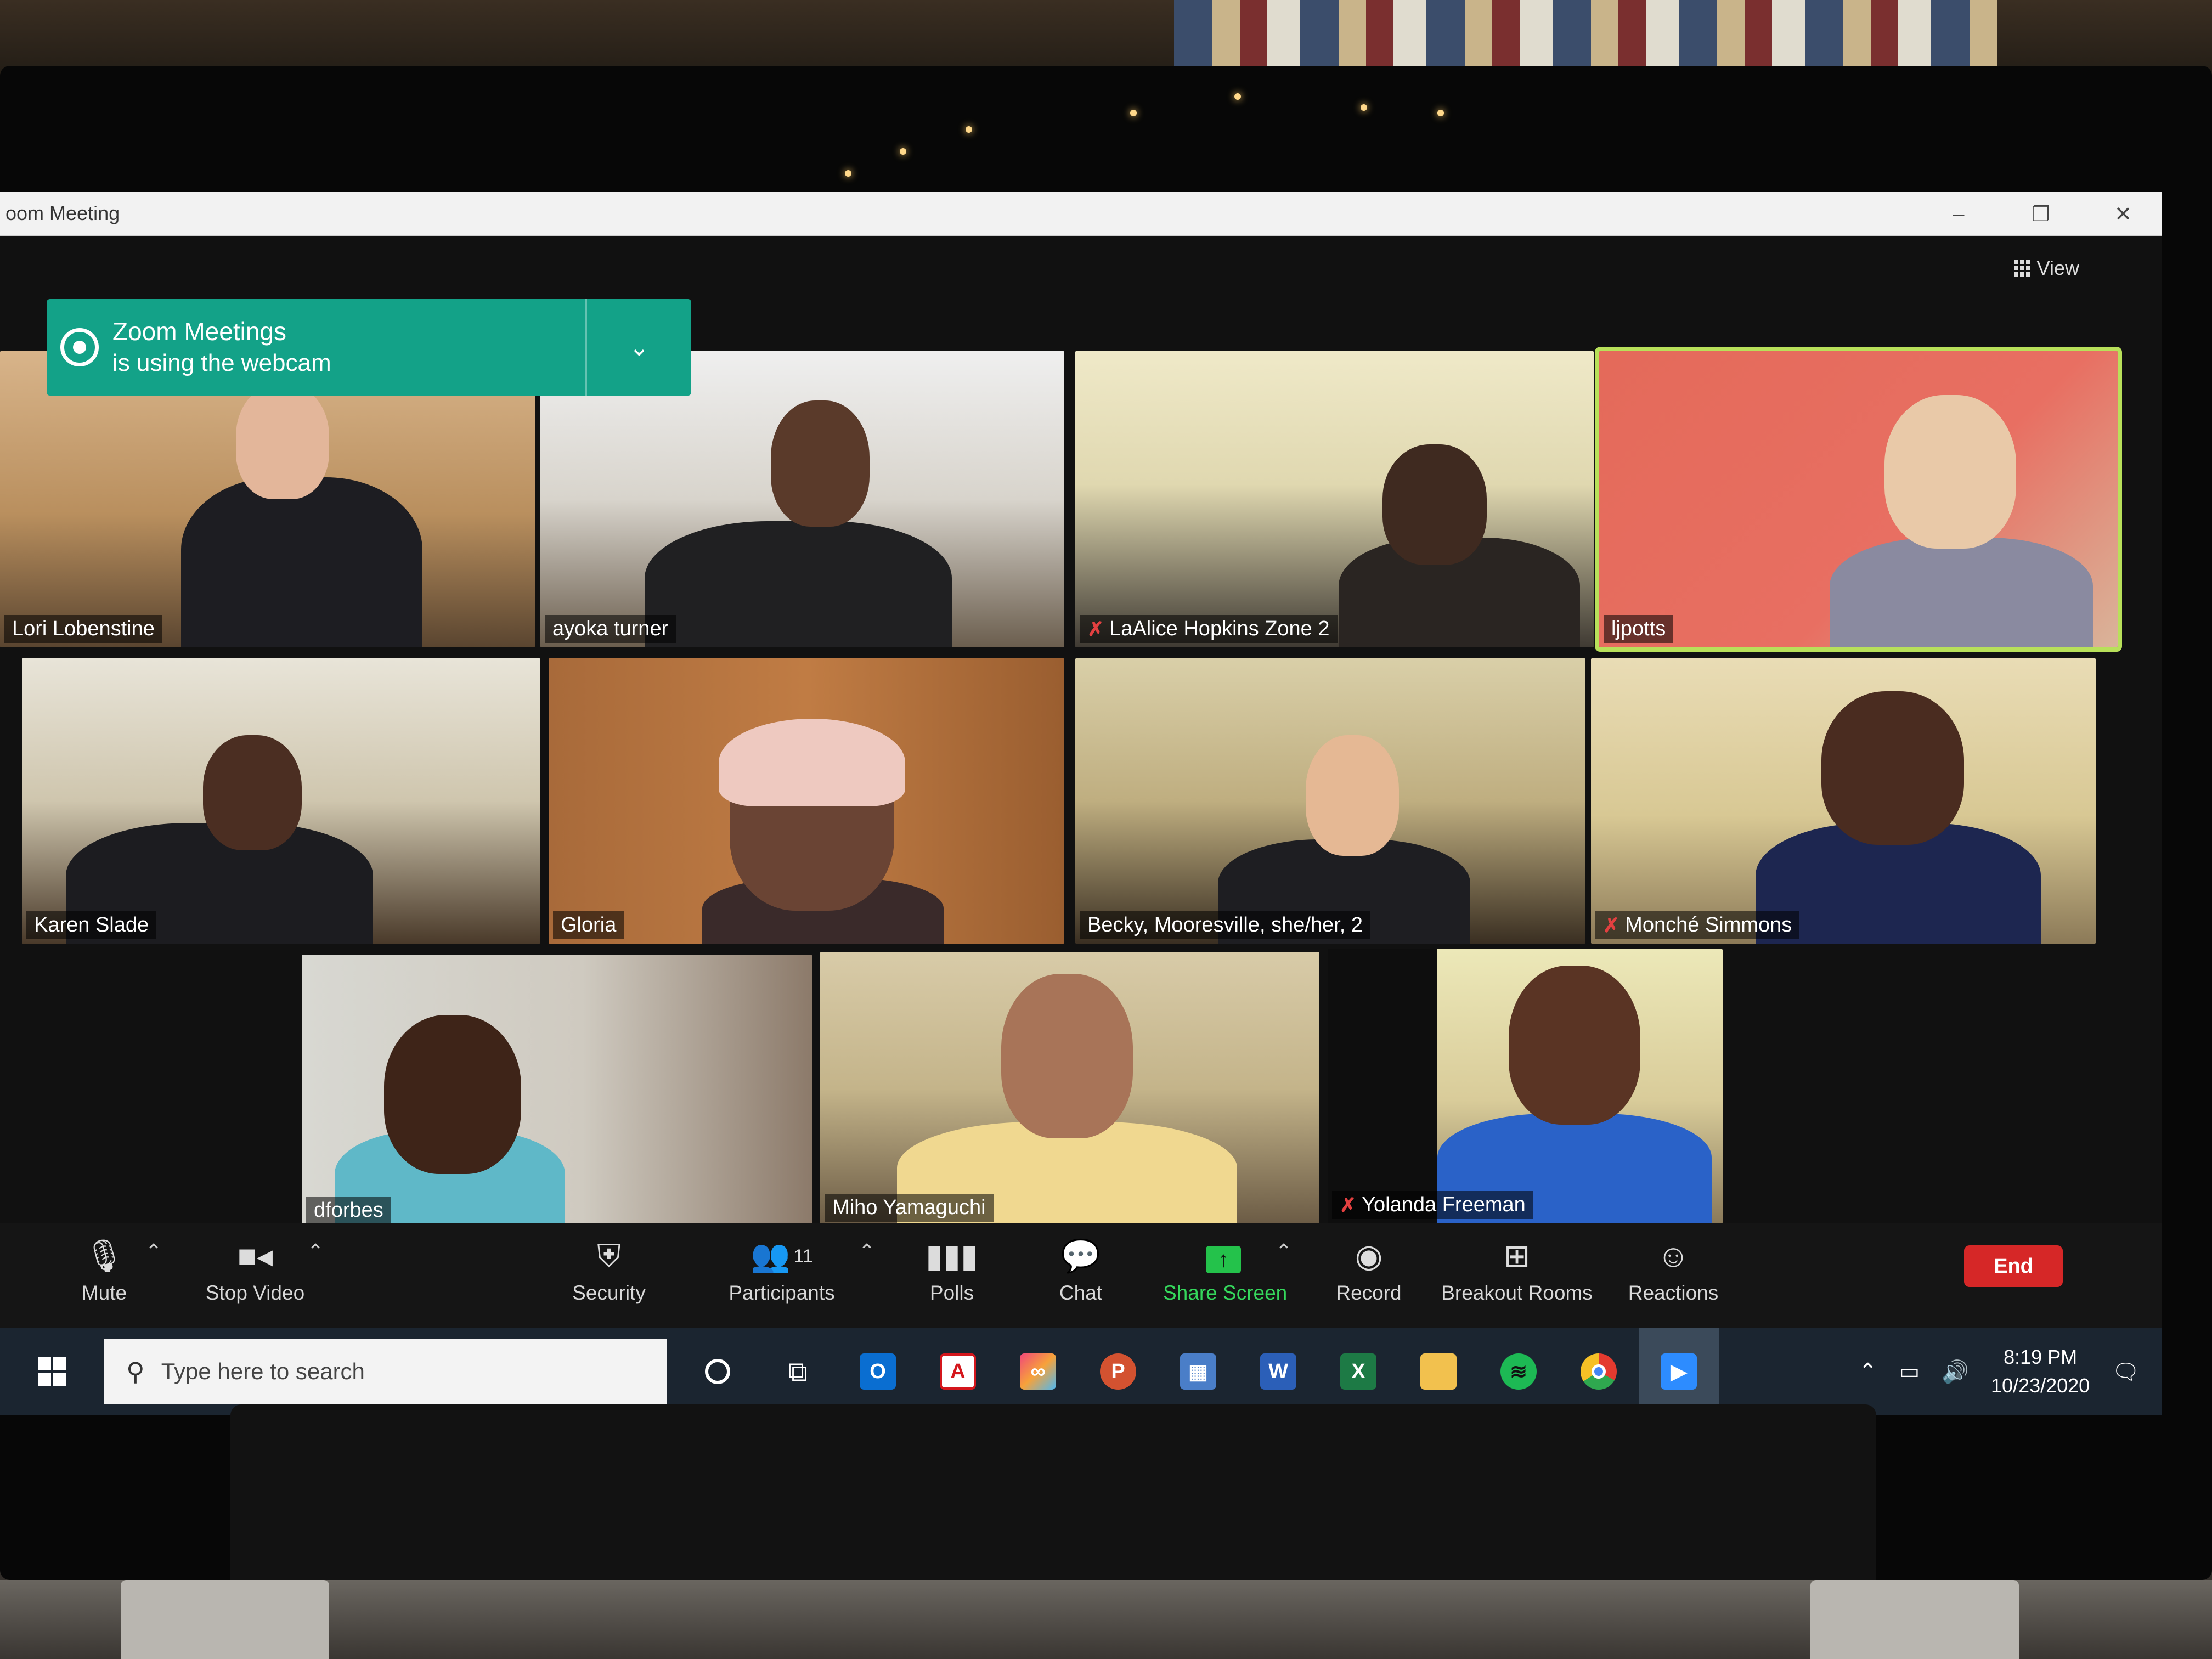 This screenshot has height=1659, width=2212. I want to click on word-icon: W, so click(1278, 1372).